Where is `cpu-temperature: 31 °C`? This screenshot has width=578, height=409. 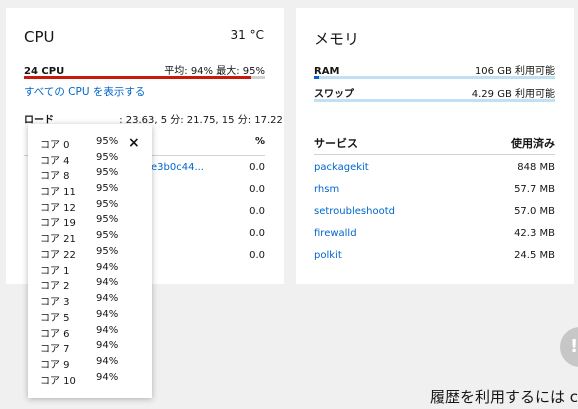
cpu-temperature: 31 °C is located at coordinates (247, 35).